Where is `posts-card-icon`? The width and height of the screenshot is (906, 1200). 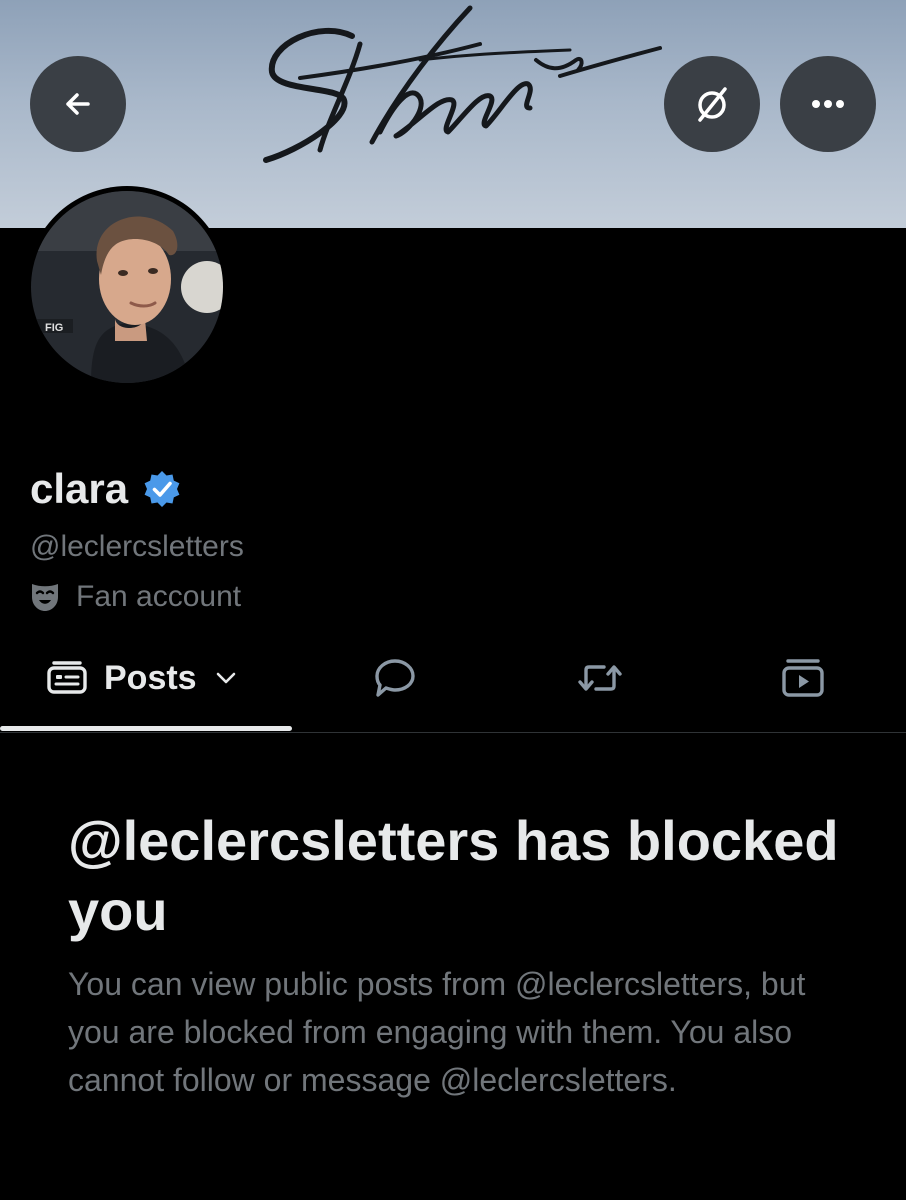 posts-card-icon is located at coordinates (67, 677).